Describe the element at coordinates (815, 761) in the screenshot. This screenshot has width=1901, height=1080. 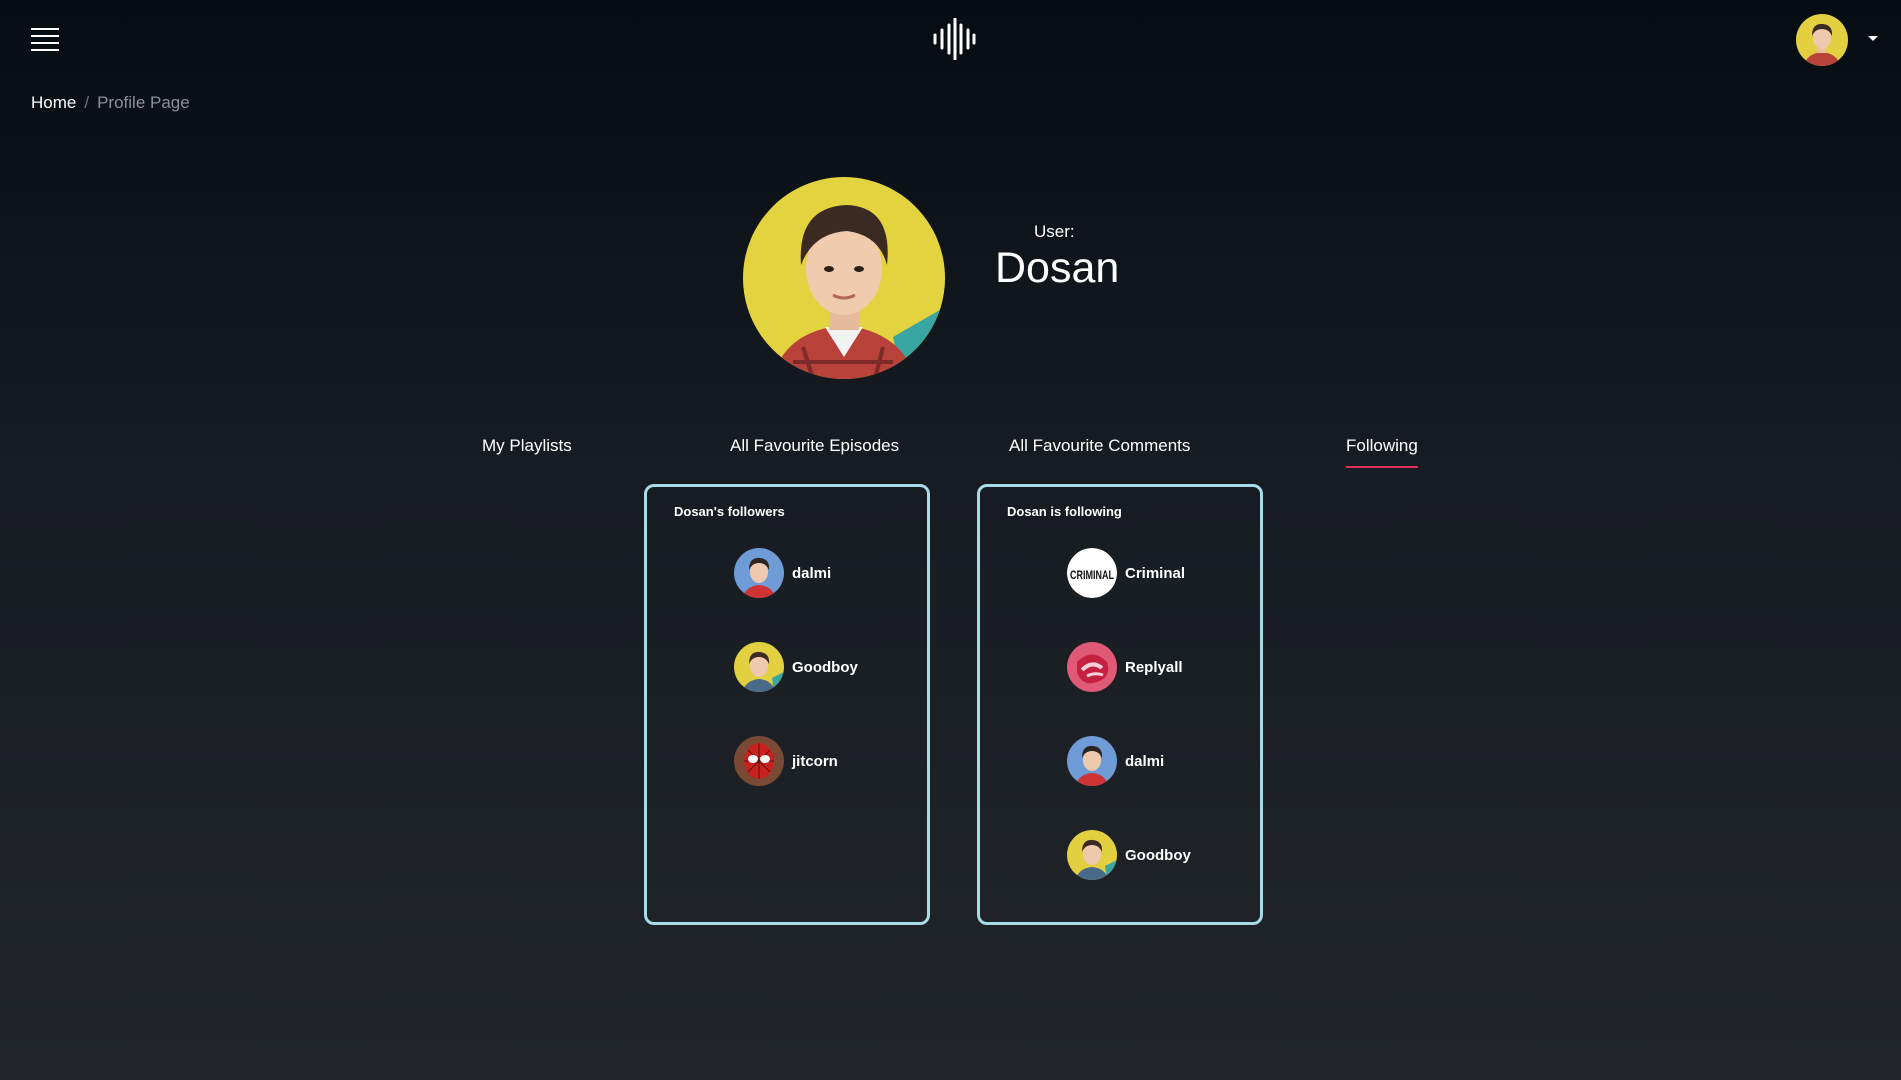
I see `follower-name: jitcorn` at that location.